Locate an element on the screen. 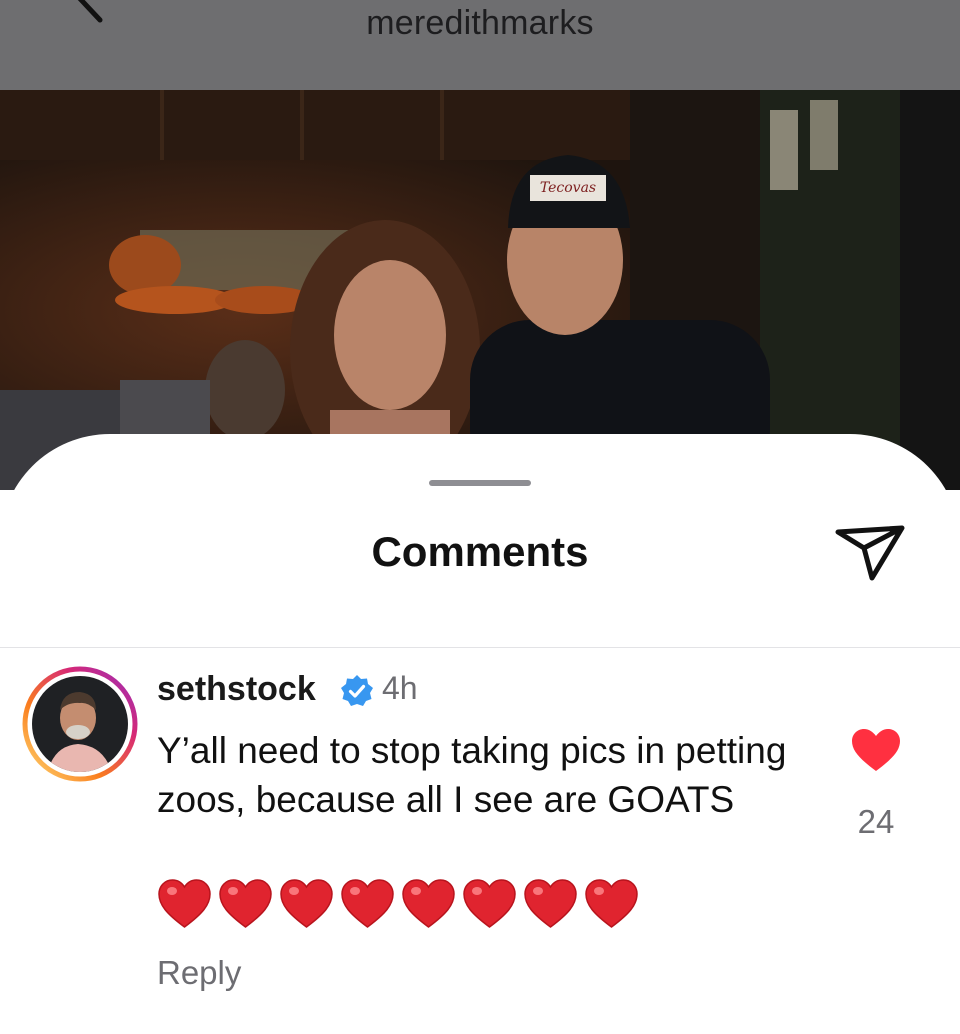 This screenshot has height=1034, width=960. top-bar: meredithmarks is located at coordinates (480, 45).